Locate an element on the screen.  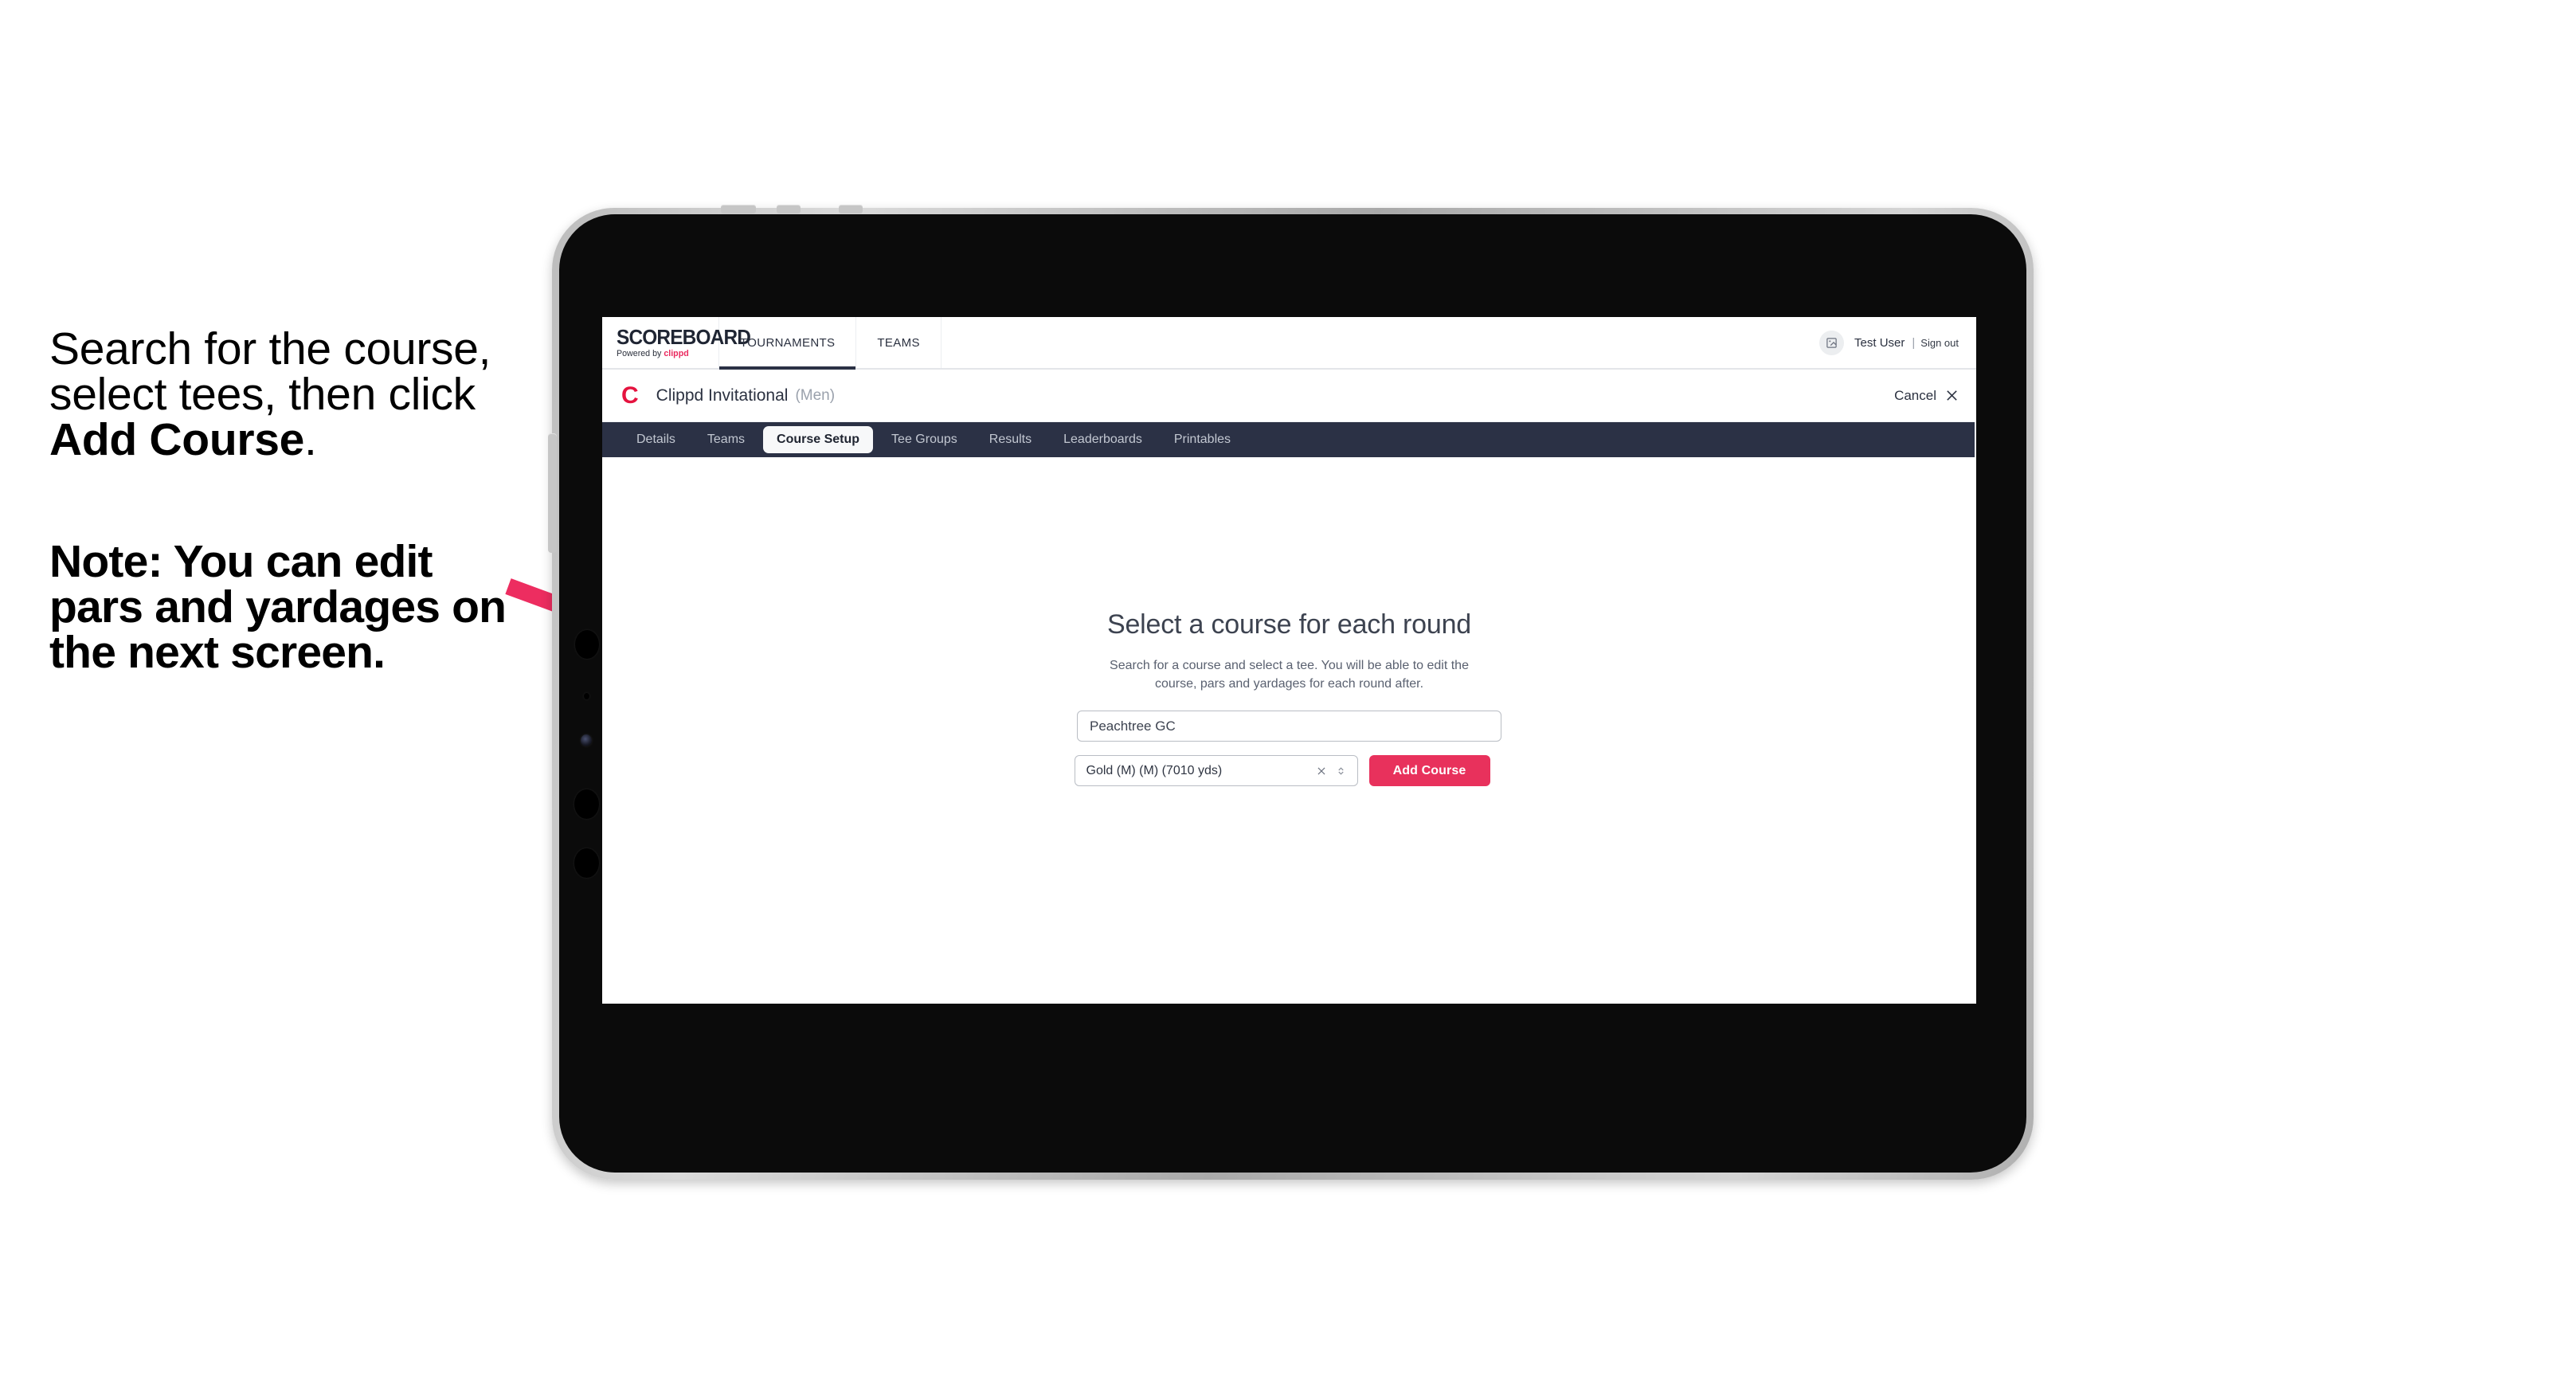
course-search-input is located at coordinates (1289, 726).